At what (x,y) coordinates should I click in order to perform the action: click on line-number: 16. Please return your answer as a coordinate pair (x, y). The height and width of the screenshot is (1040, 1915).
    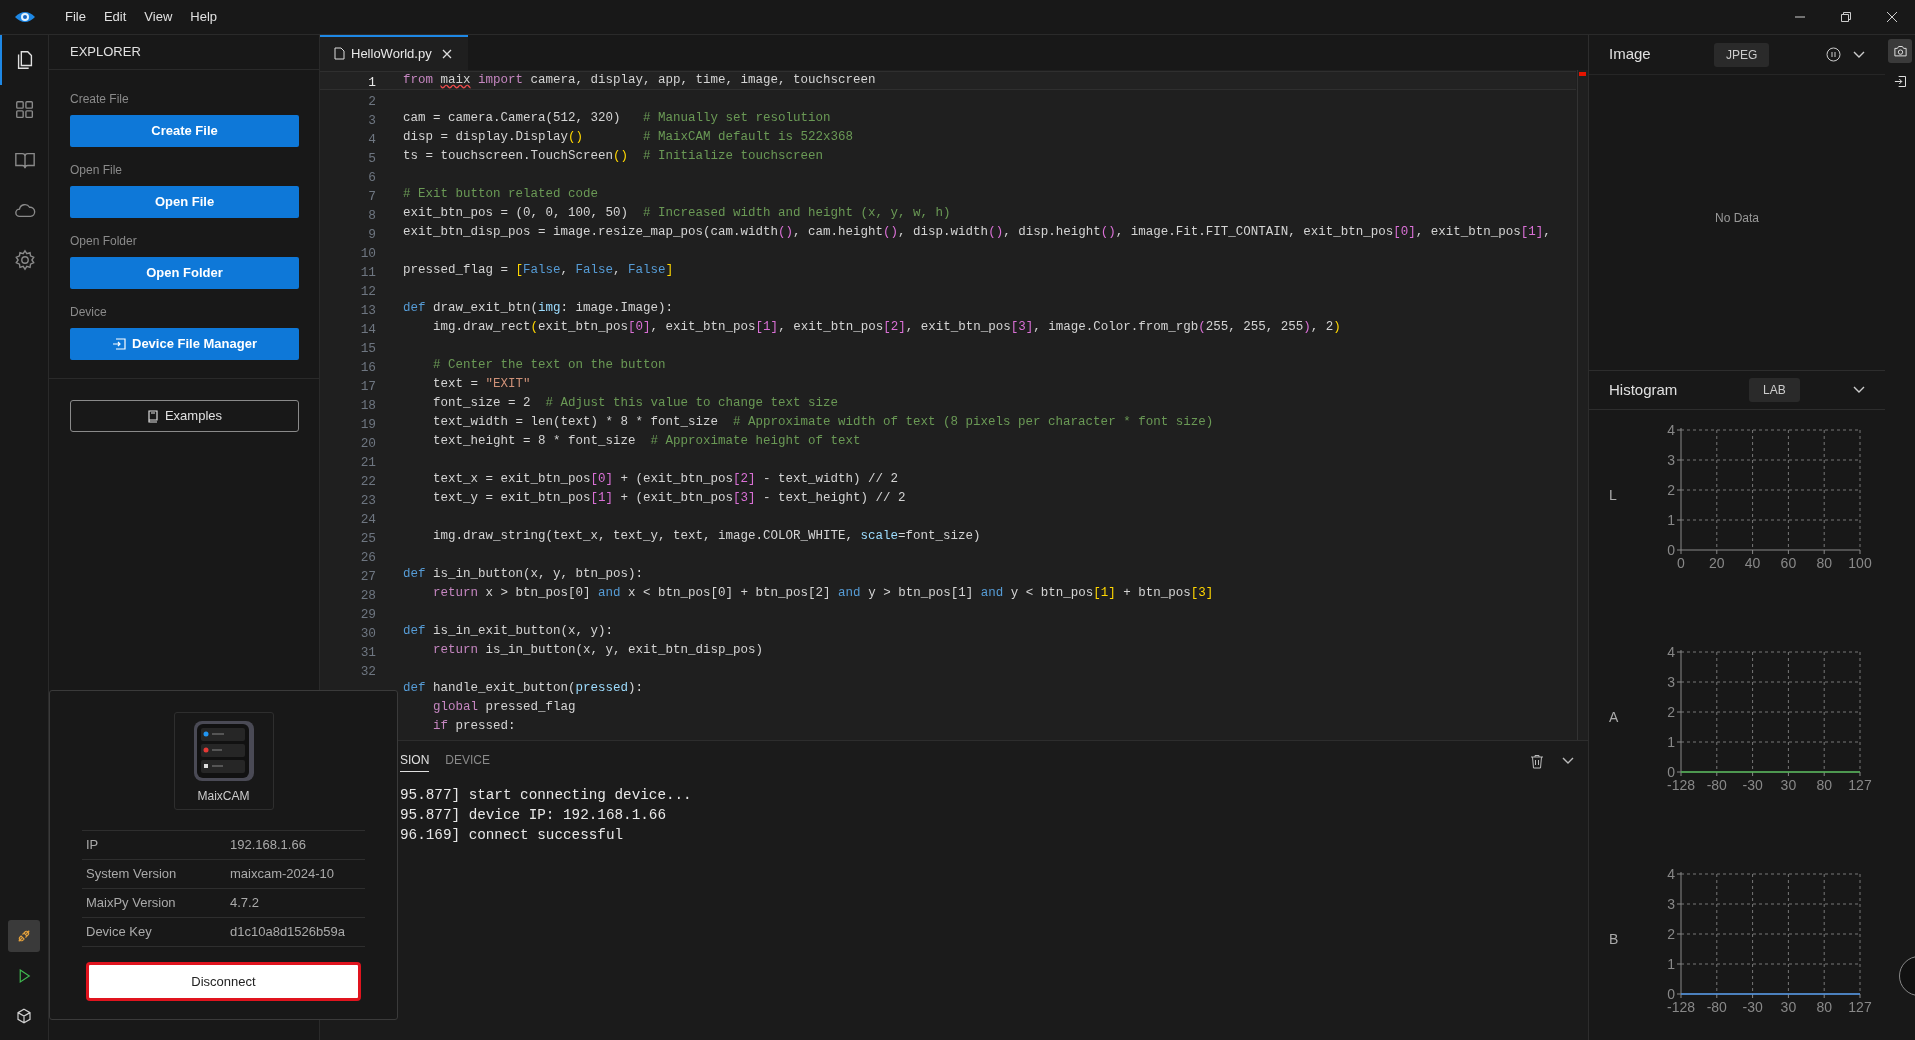
    Looking at the image, I should click on (368, 367).